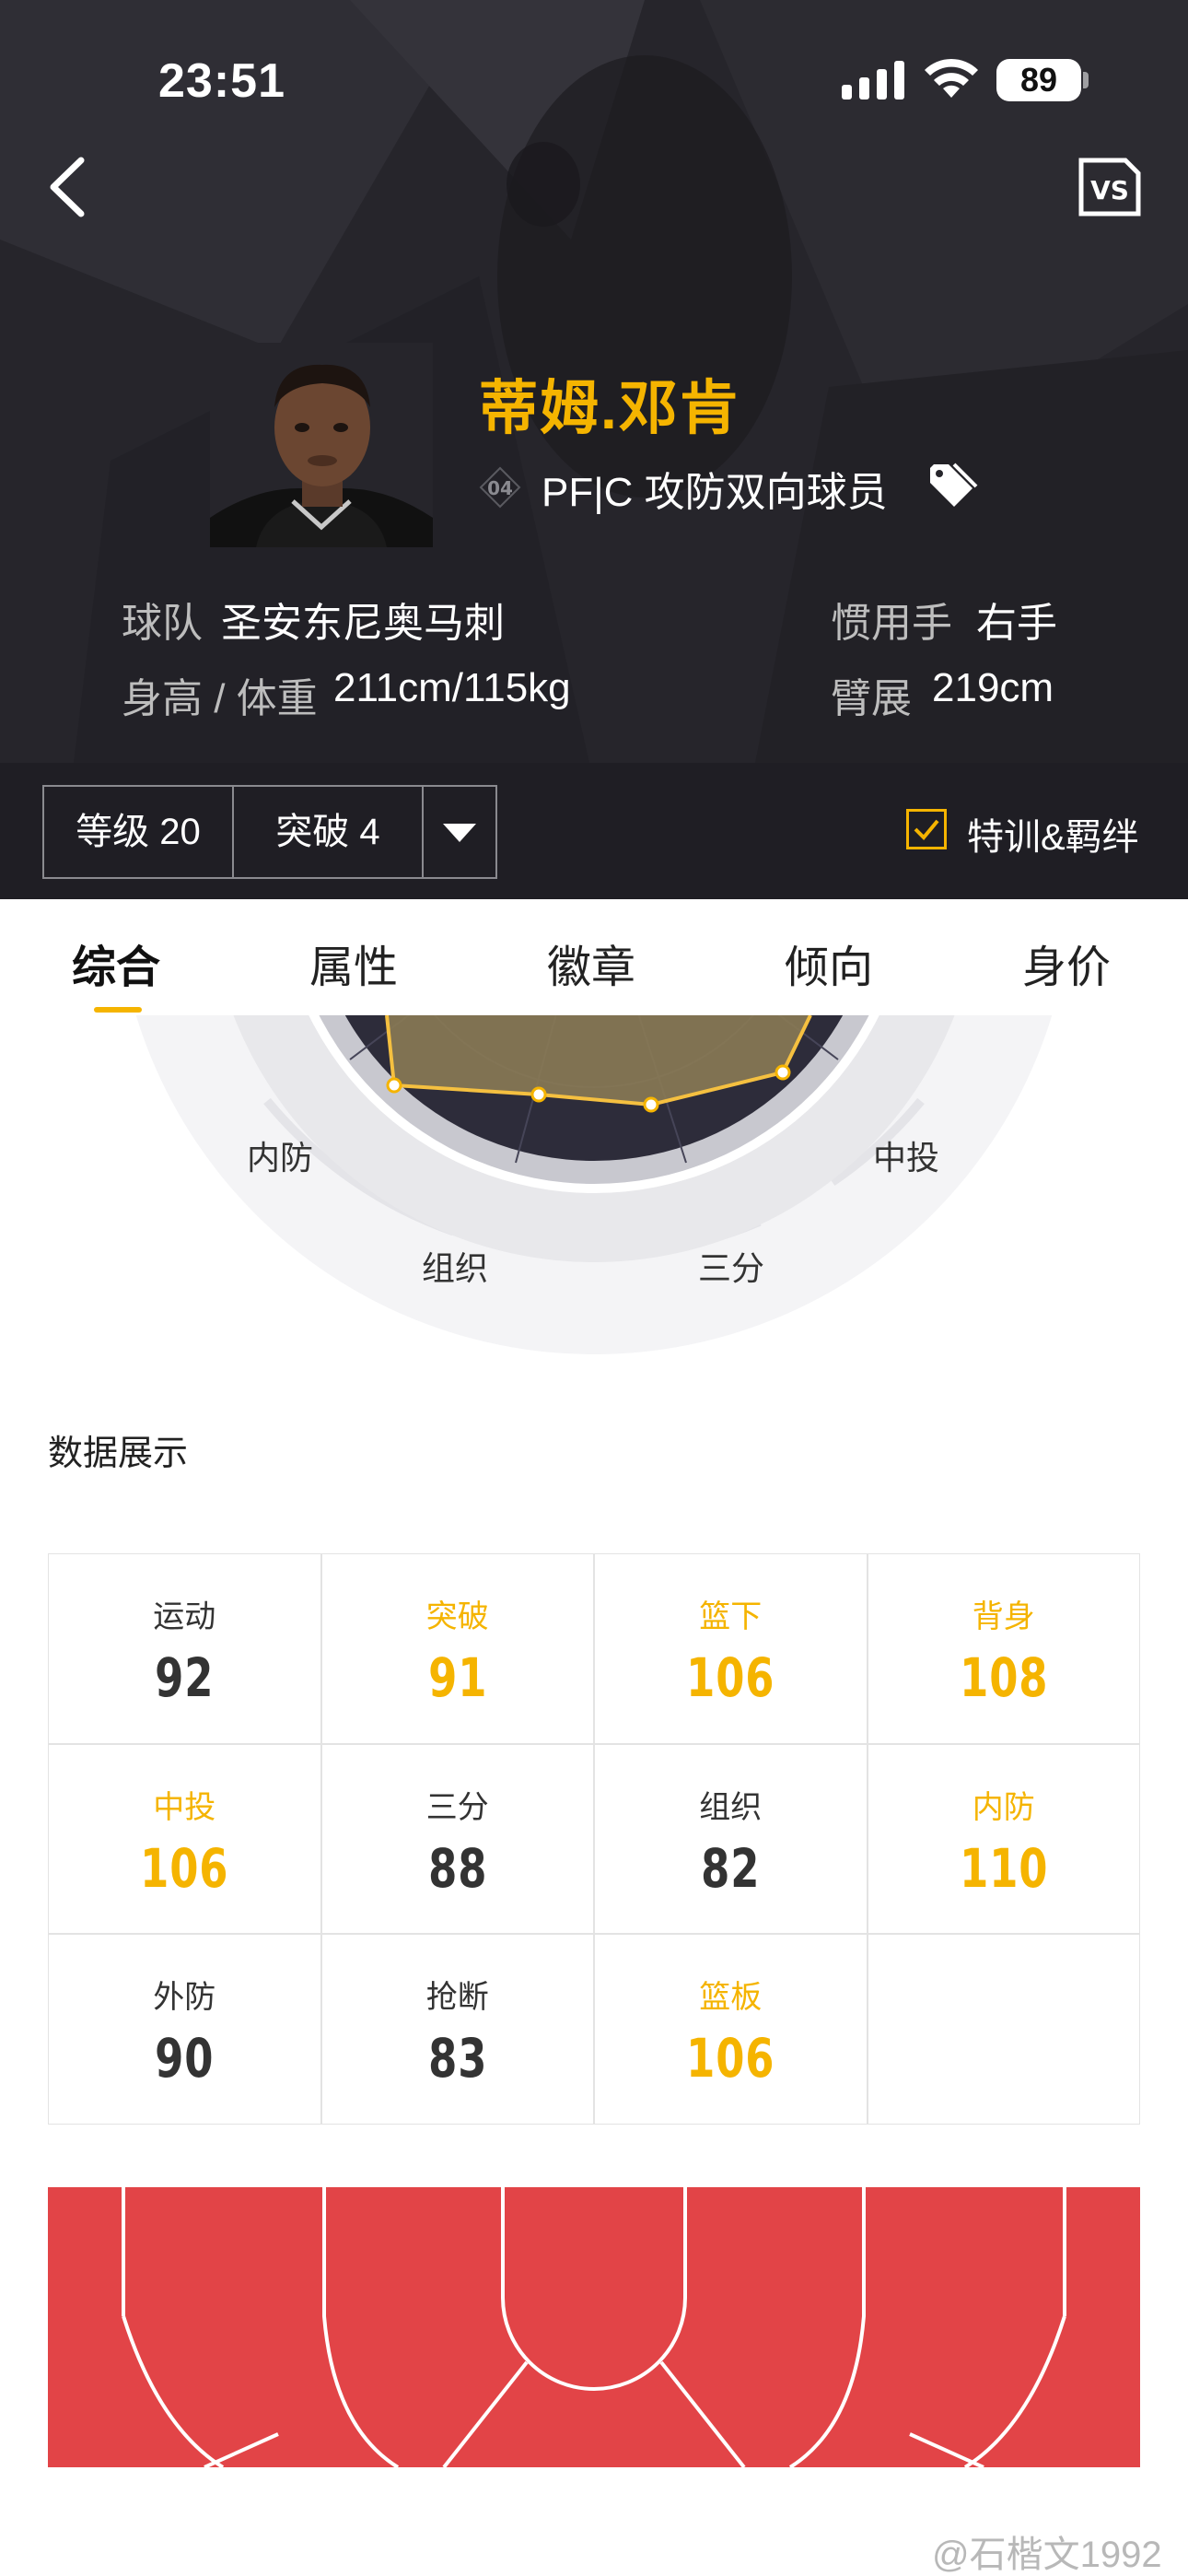 Image resolution: width=1188 pixels, height=2576 pixels. What do you see at coordinates (363, 623) in the screenshot?
I see `team-value: 圣安东尼奥马刺` at bounding box center [363, 623].